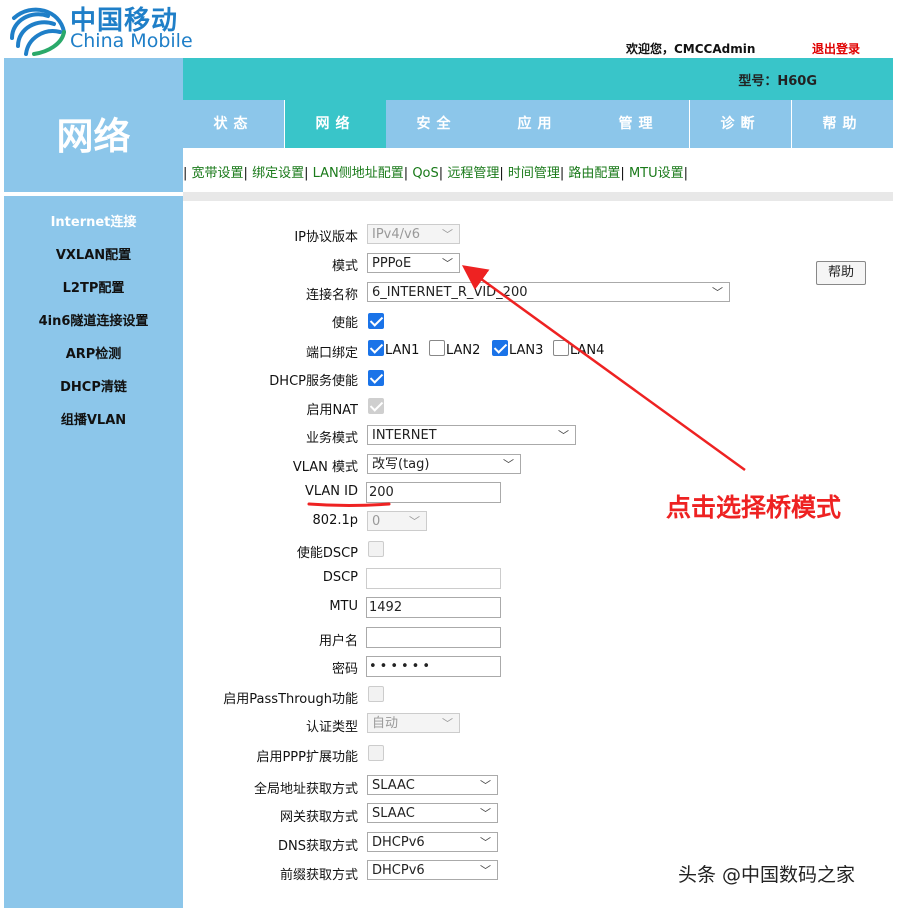 This screenshot has width=911, height=908. I want to click on red-underline, so click(349, 504).